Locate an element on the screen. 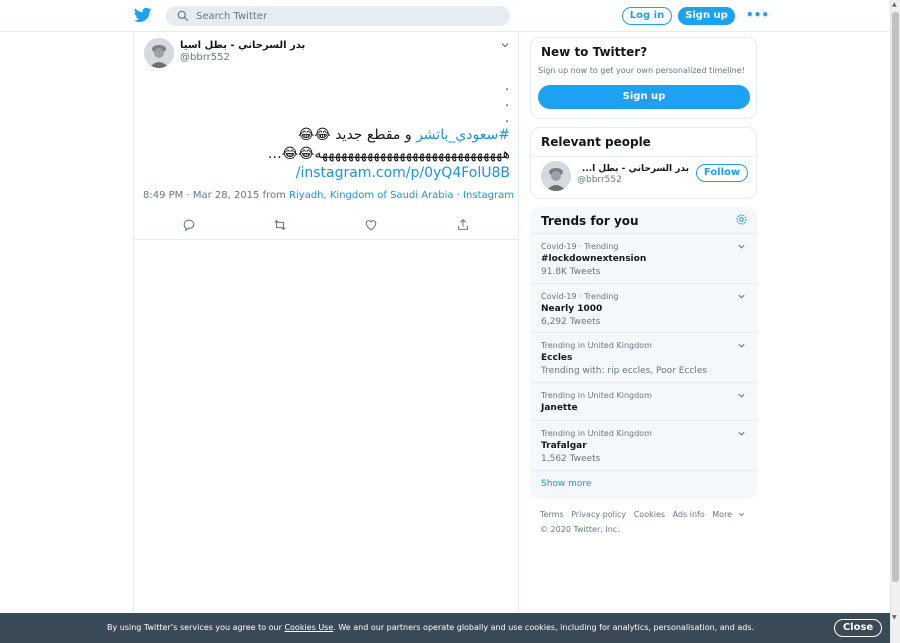 The image size is (900, 643). gear-icon is located at coordinates (741, 219).